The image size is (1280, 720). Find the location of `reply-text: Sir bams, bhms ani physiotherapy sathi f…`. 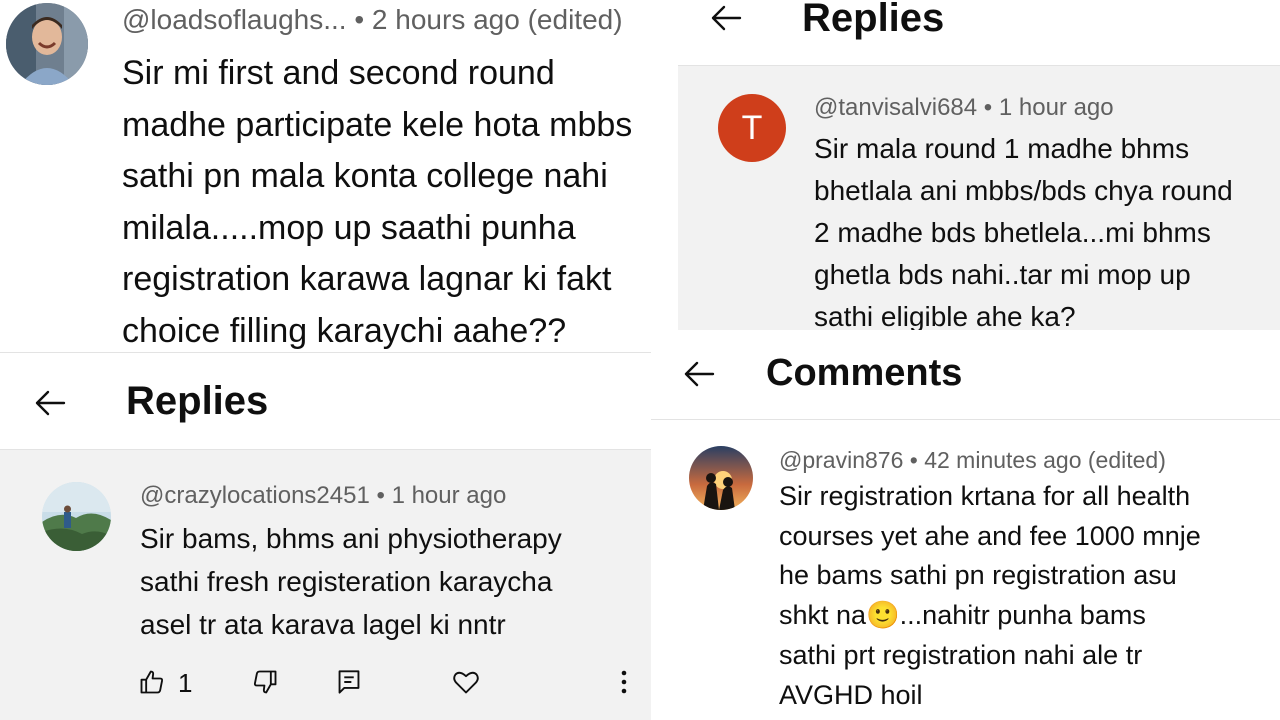

reply-text: Sir bams, bhms ani physiotherapy sathi f… is located at coordinates (351, 581).